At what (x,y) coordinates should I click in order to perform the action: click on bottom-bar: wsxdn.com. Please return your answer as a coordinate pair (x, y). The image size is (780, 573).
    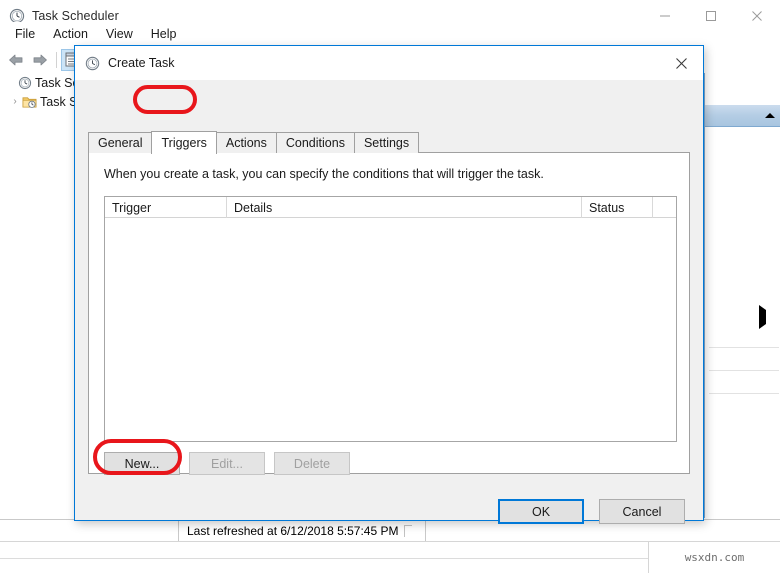
    Looking at the image, I should click on (390, 557).